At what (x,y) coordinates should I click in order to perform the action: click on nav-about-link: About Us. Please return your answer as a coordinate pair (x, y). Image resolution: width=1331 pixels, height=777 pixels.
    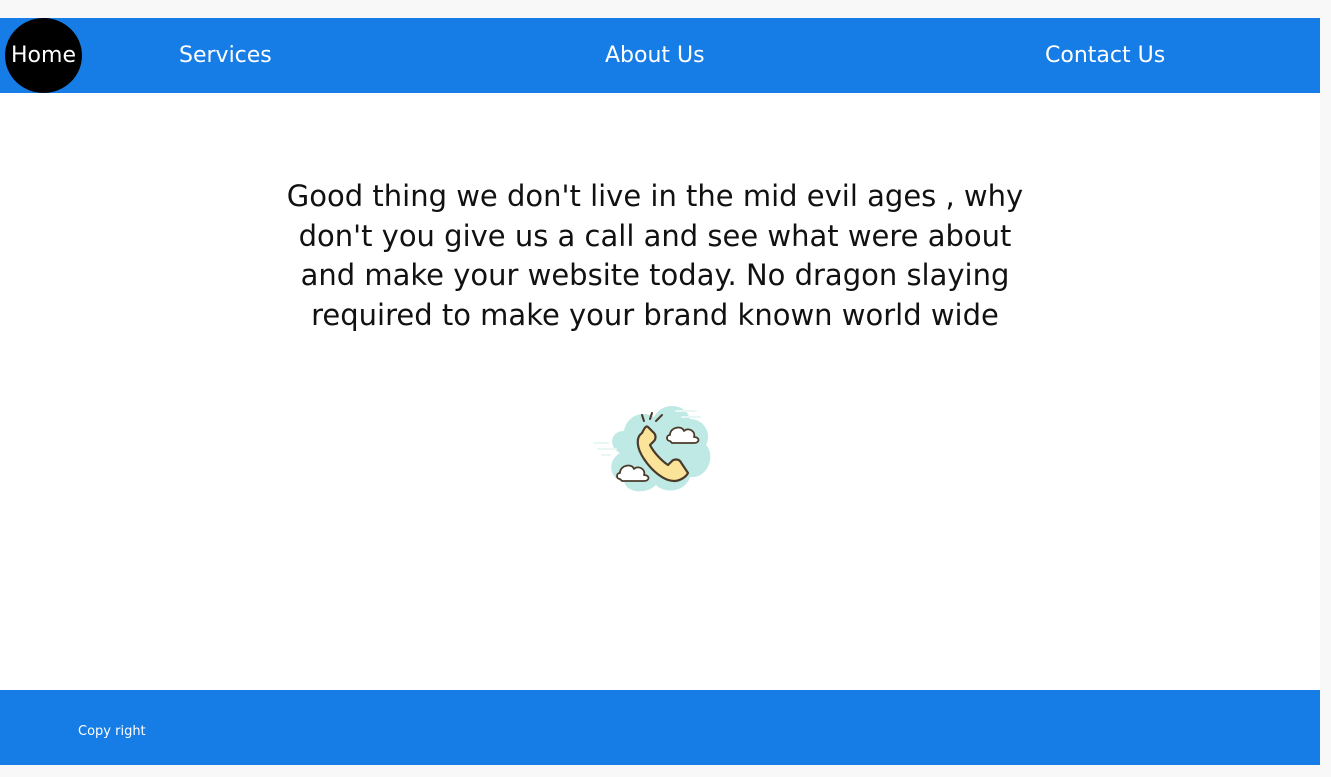
    Looking at the image, I should click on (655, 55).